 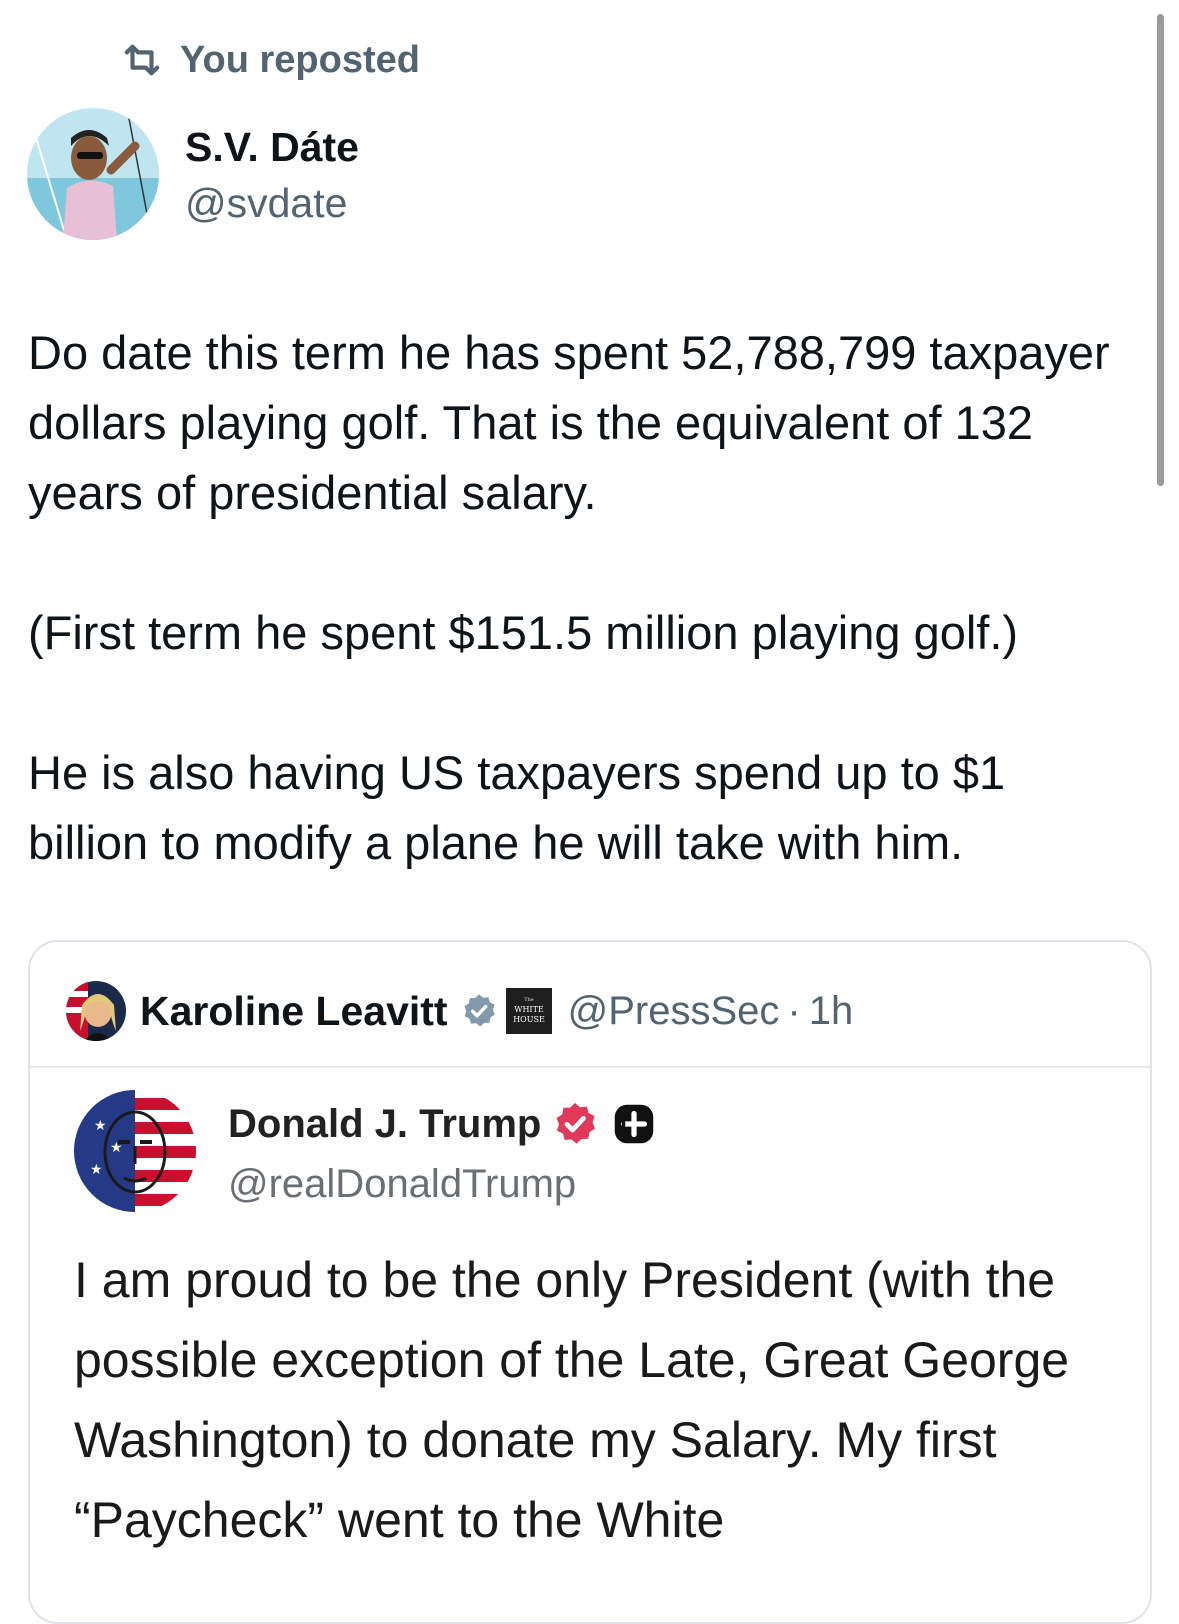 I want to click on author-handle: @svdate, so click(x=266, y=203).